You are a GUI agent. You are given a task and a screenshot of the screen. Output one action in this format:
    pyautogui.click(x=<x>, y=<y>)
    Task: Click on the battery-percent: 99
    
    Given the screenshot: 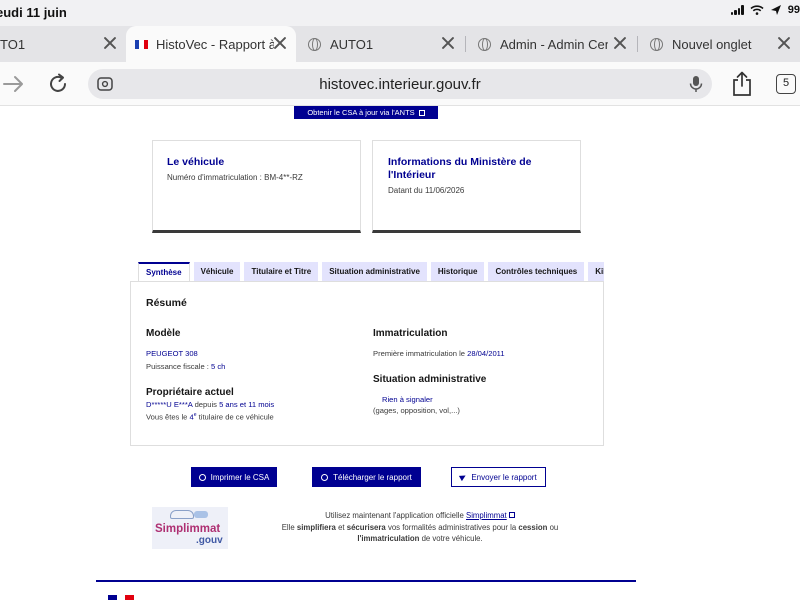 What is the action you would take?
    pyautogui.click(x=793, y=10)
    